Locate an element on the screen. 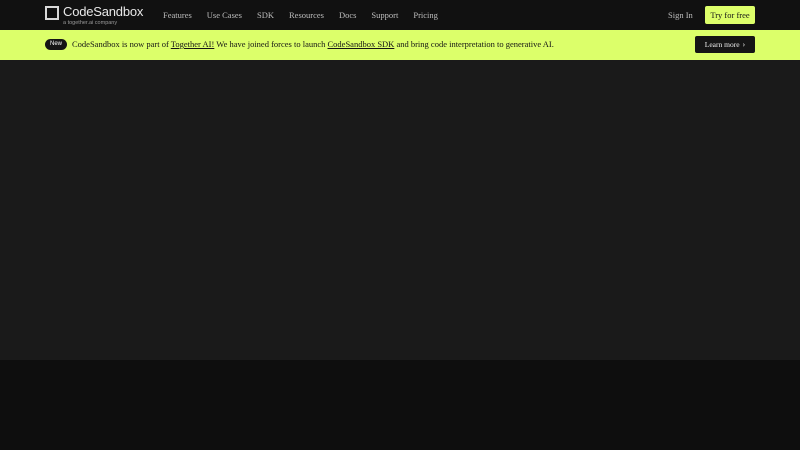 The height and width of the screenshot is (450, 800). nav-sdk: SDK is located at coordinates (265, 15).